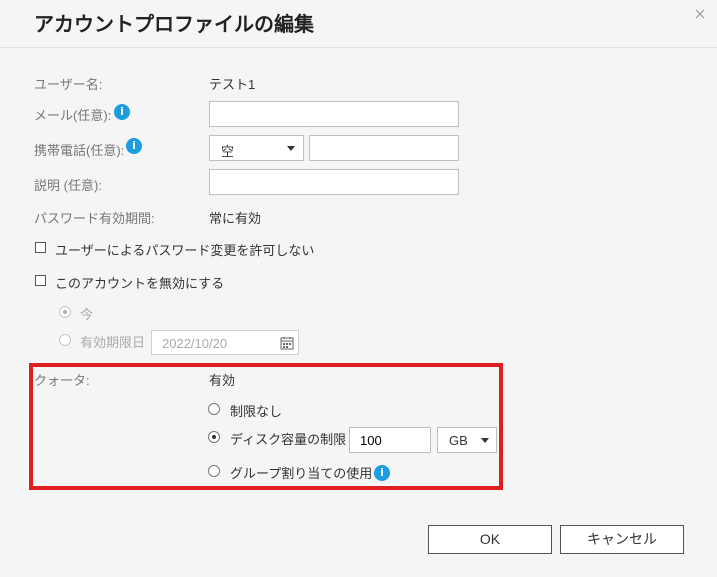 Image resolution: width=717 pixels, height=577 pixels. Describe the element at coordinates (174, 24) in the screenshot. I see `dialog-title: アカウントプロファイルの編集` at that location.